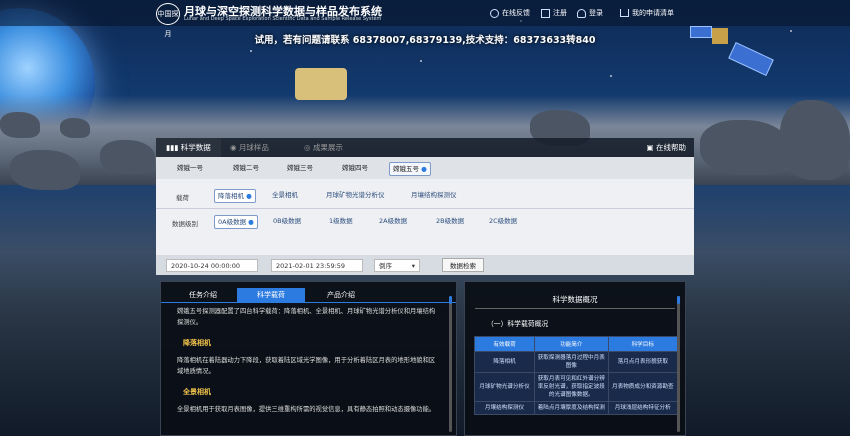 The width and height of the screenshot is (850, 436). I want to click on help-label: 在线帮助, so click(671, 147).